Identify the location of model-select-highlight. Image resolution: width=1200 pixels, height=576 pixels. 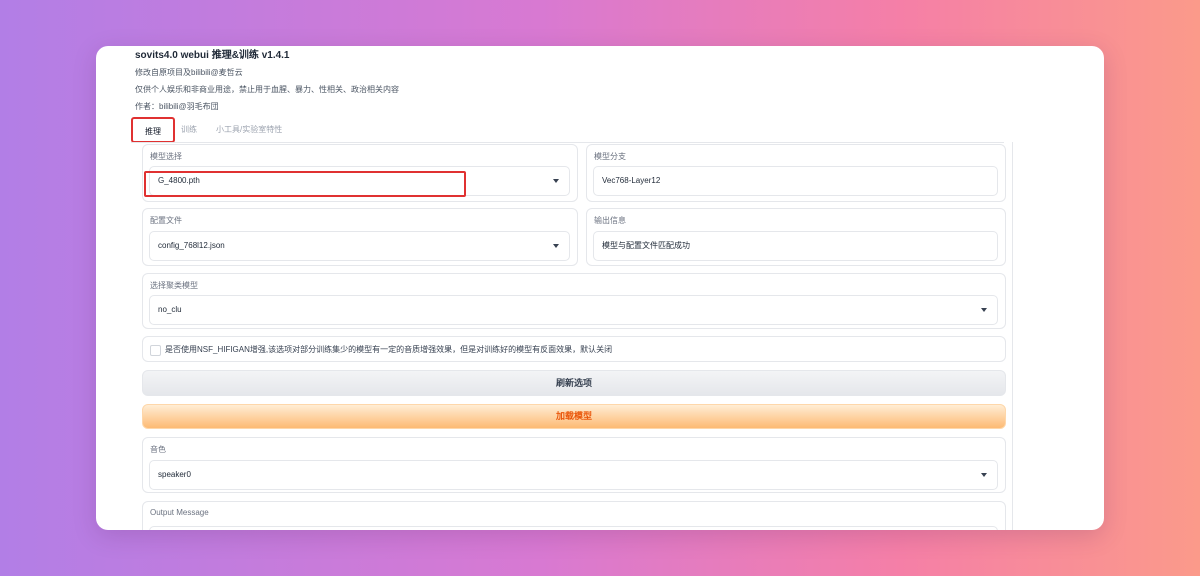
(305, 184).